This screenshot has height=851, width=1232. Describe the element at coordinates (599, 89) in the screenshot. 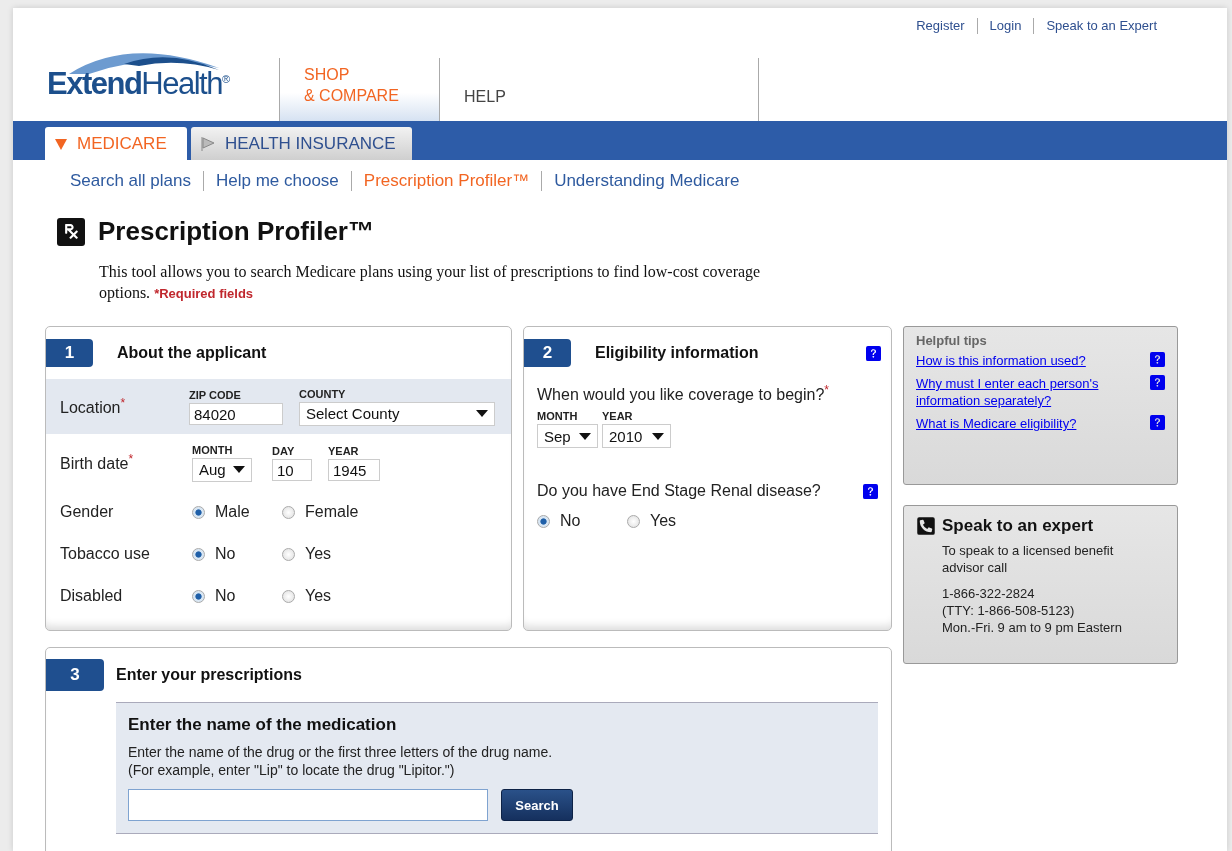

I see `nav-tab: HELP` at that location.